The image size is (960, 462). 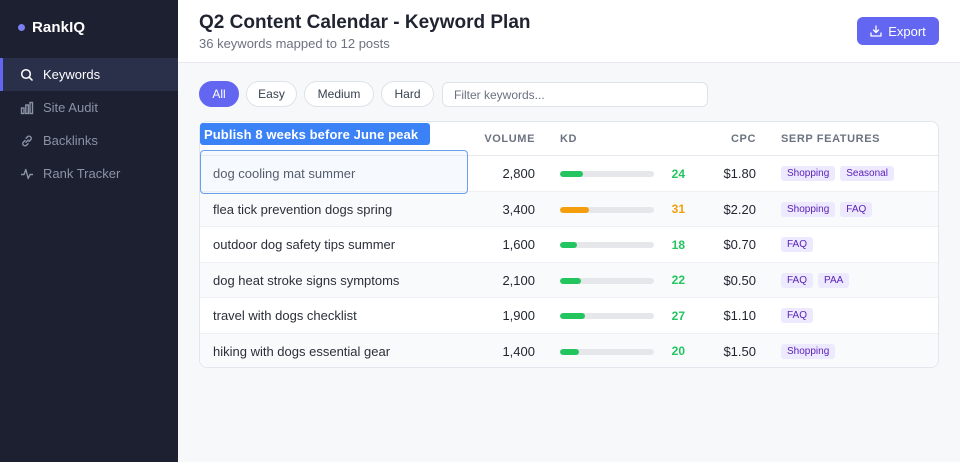 I want to click on sidebar-item-label: Keywords, so click(x=72, y=74).